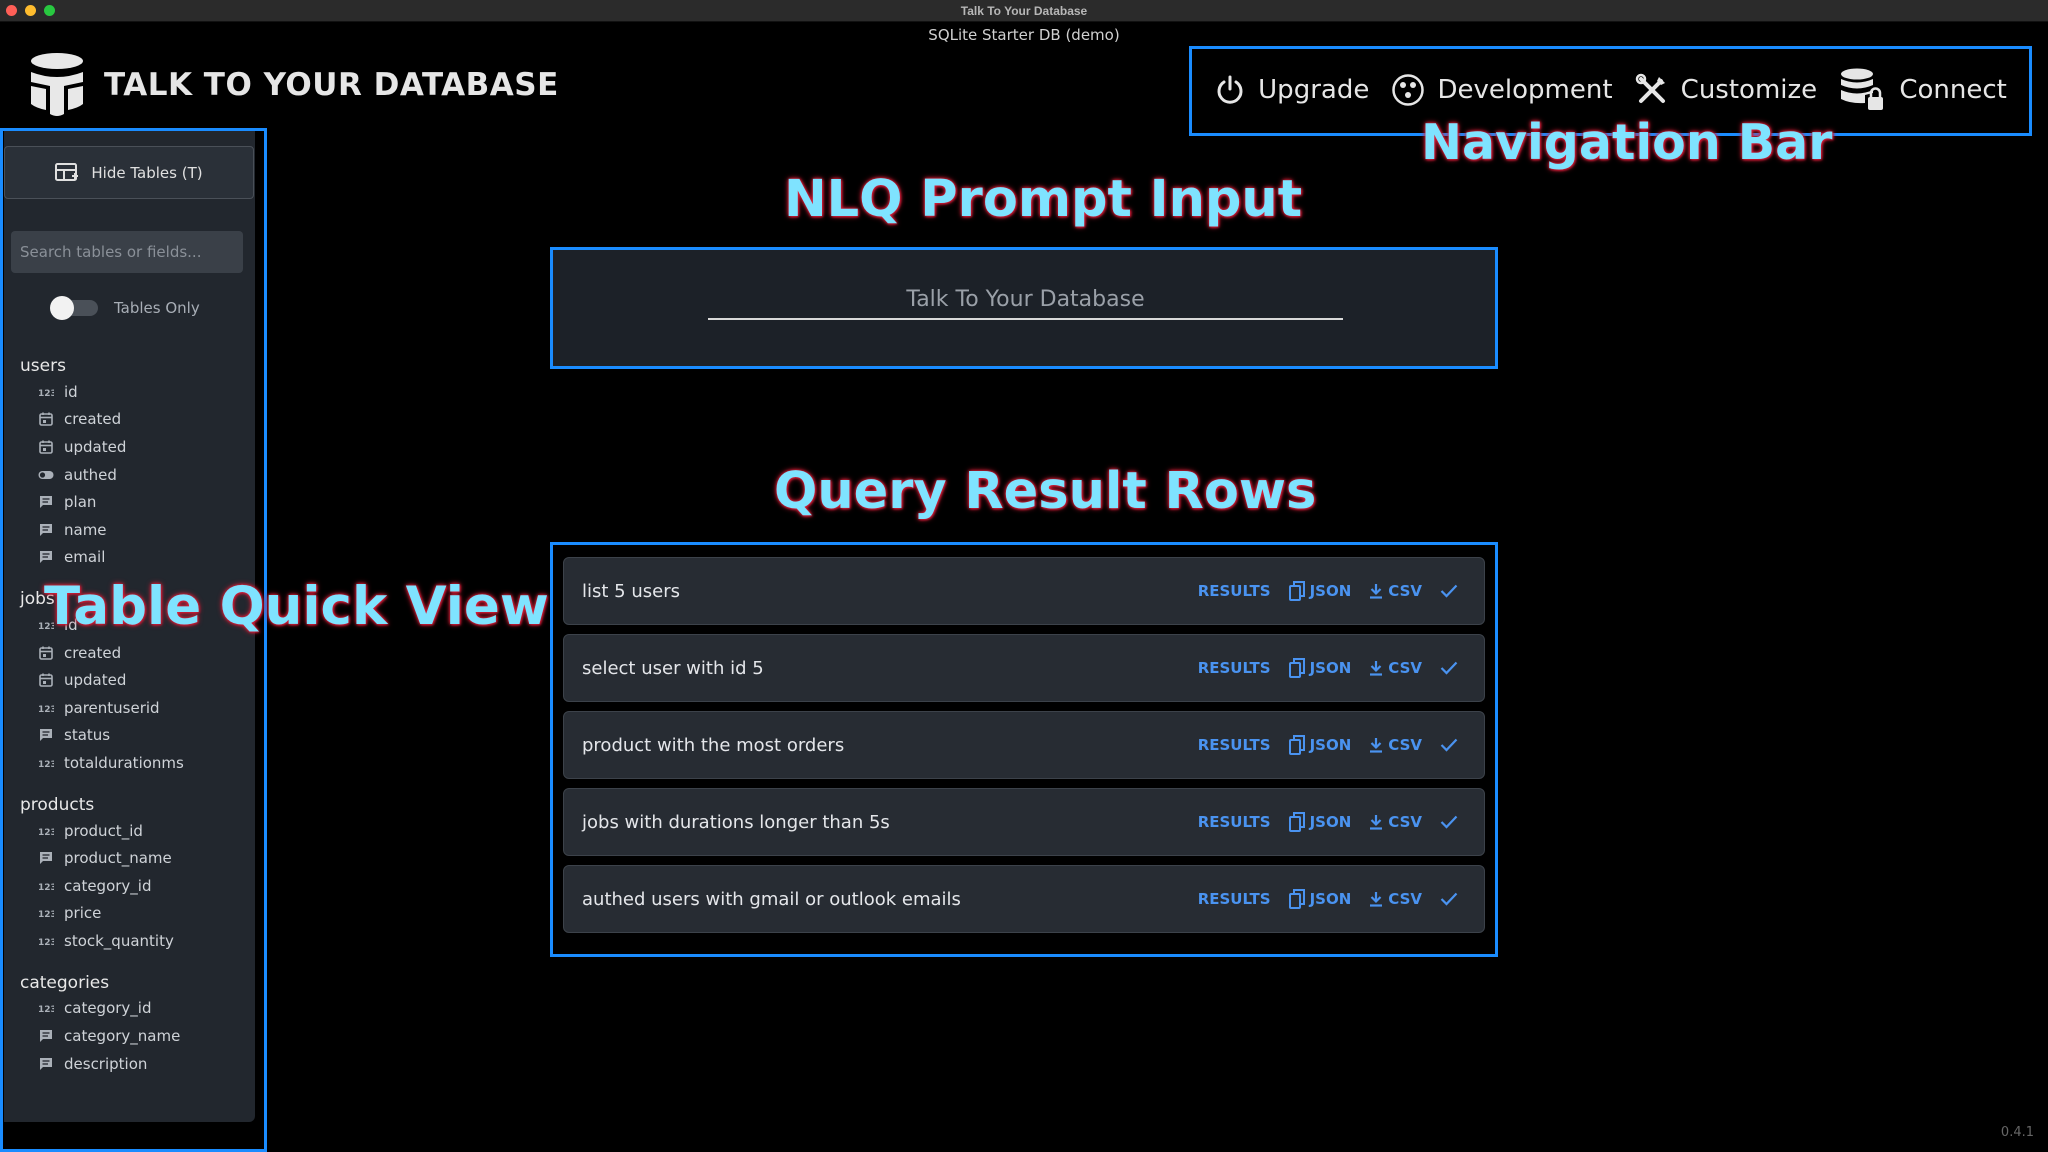  What do you see at coordinates (129, 172) in the screenshot?
I see `hide-tables-button: Hide Tables (T)` at bounding box center [129, 172].